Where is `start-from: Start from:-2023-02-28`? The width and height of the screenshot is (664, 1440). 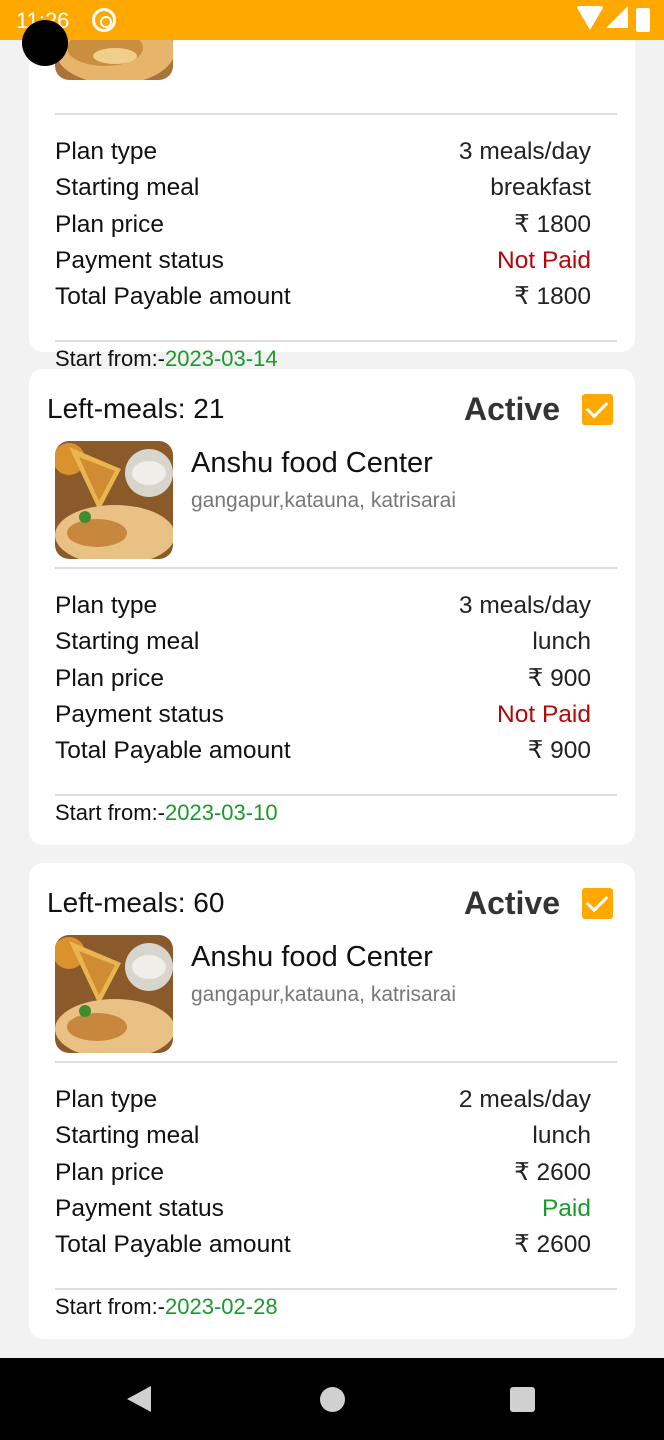
start-from: Start from:-2023-02-28 is located at coordinates (166, 1307).